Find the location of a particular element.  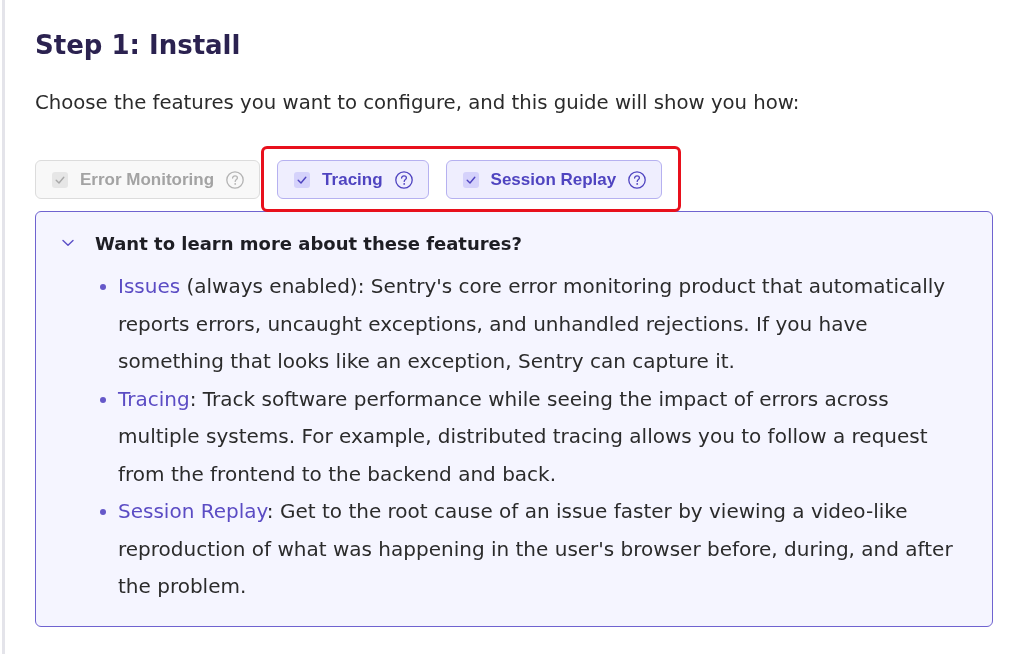

feature-link: Tracing is located at coordinates (154, 398).